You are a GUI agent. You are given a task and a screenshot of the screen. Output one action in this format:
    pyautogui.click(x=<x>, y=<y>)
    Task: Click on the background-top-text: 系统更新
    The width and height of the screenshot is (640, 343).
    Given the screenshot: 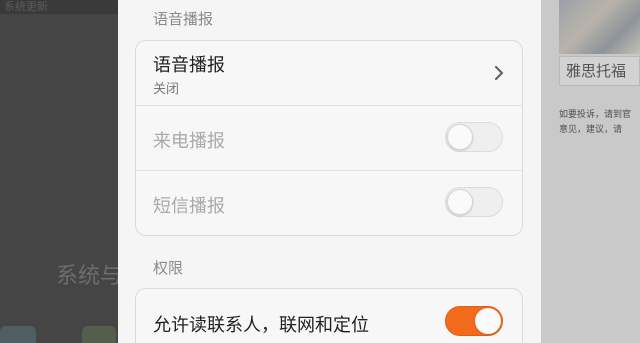 What is the action you would take?
    pyautogui.click(x=26, y=6)
    